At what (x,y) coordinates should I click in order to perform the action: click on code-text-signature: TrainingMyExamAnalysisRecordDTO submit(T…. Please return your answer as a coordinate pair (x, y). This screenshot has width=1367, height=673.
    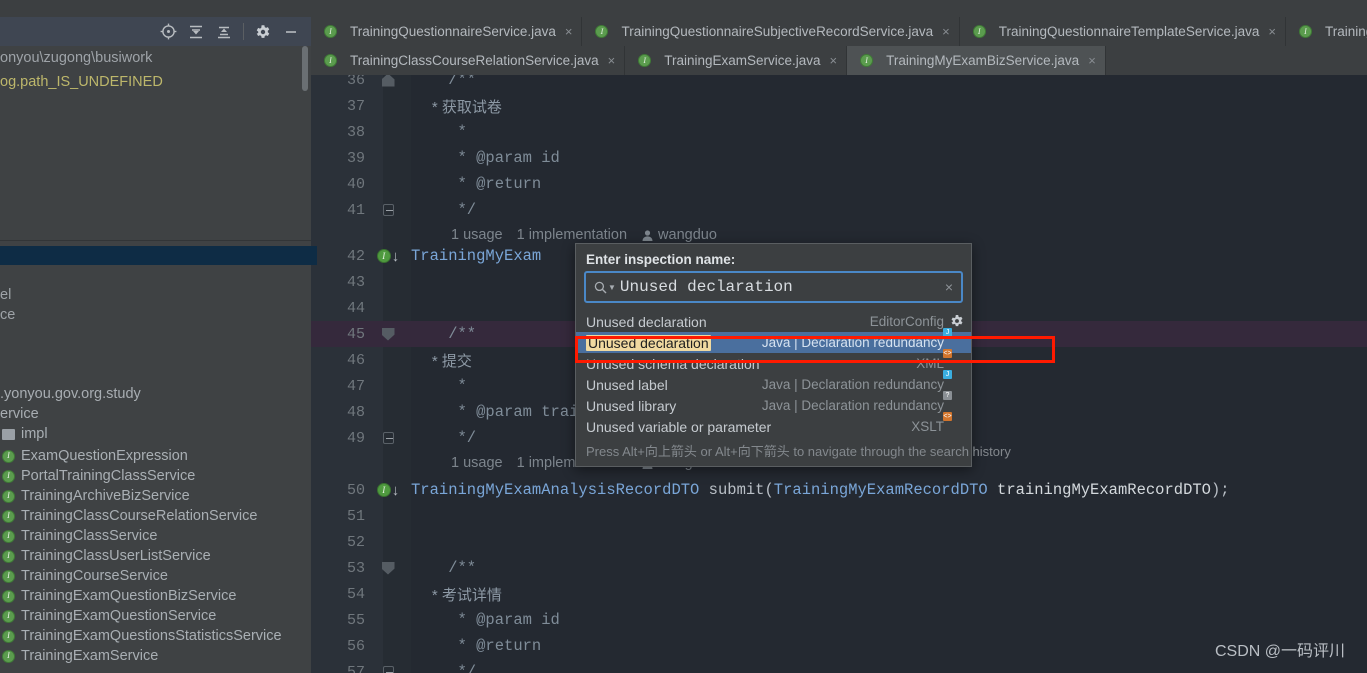
    Looking at the image, I should click on (816, 490).